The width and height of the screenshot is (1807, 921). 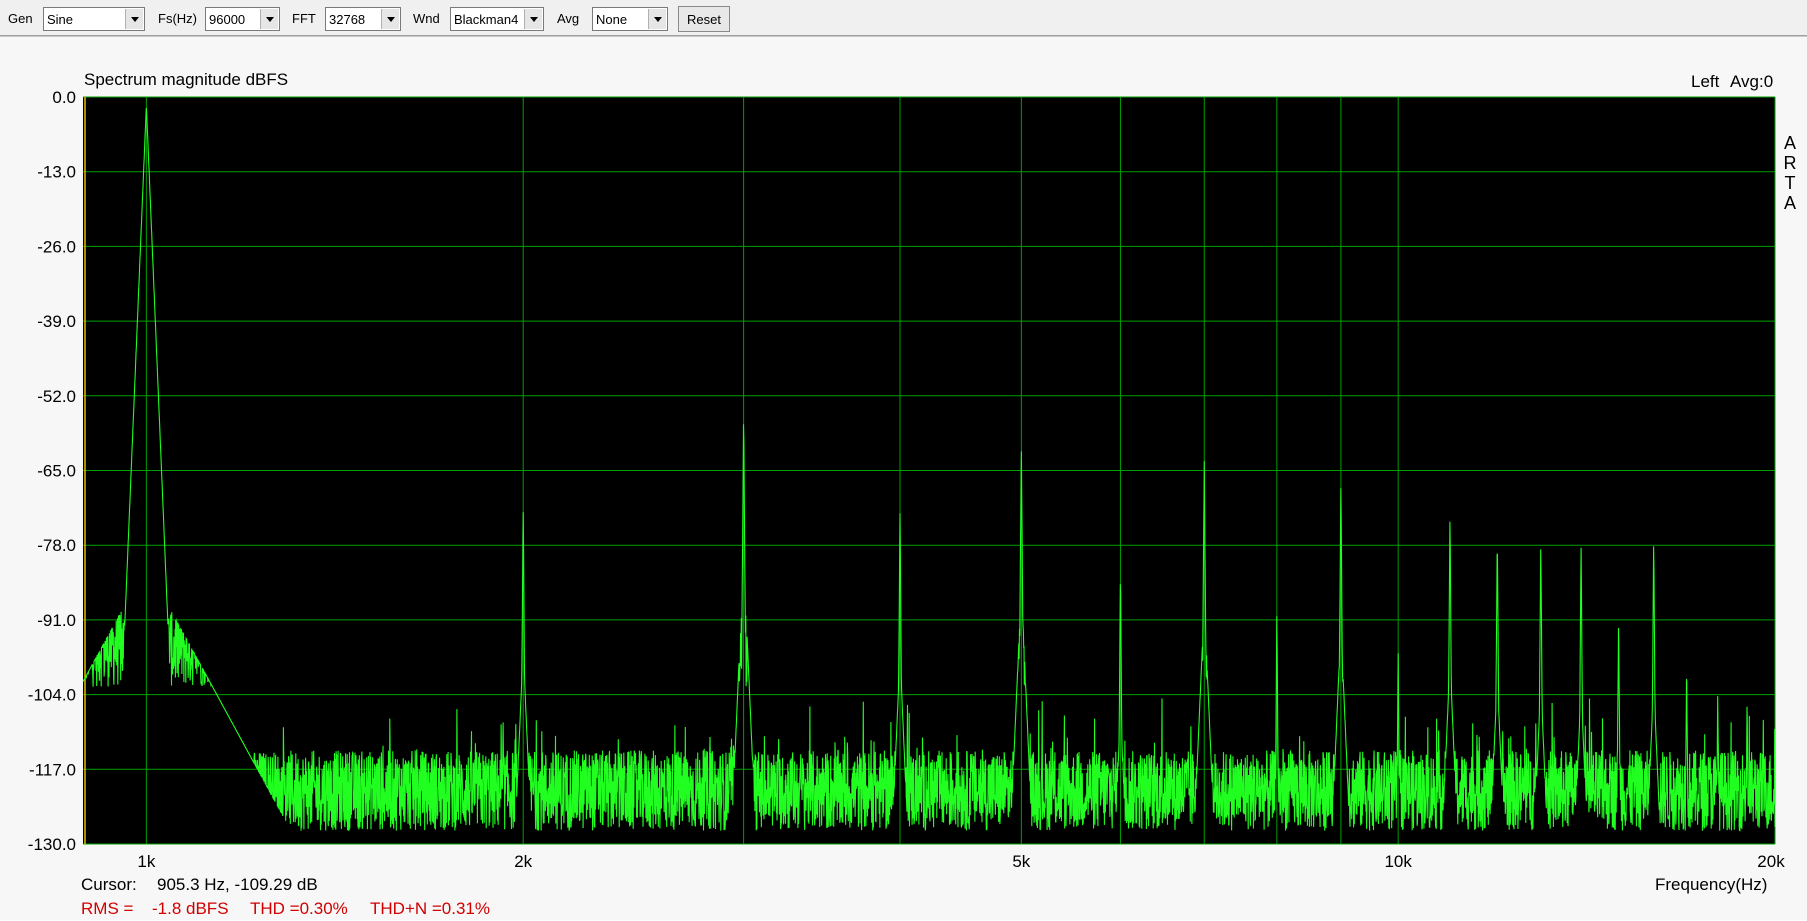 I want to click on y-tick-label: -78.0, so click(x=56, y=545).